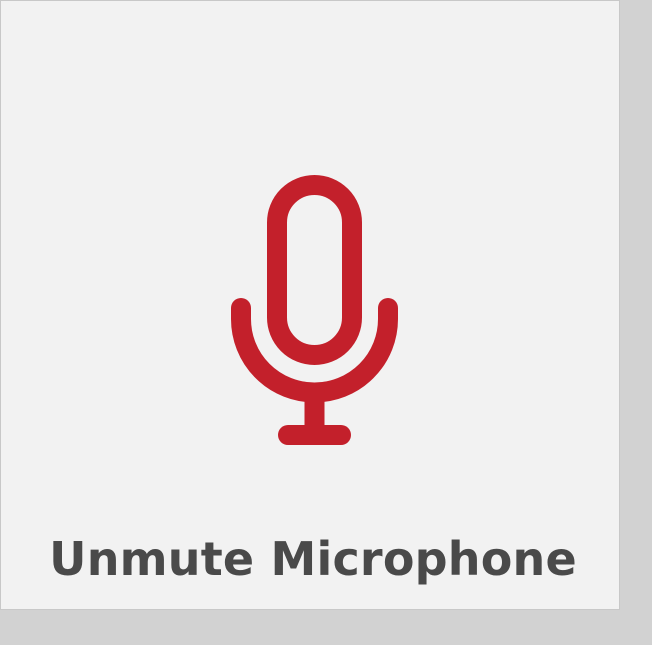  Describe the element at coordinates (313, 559) in the screenshot. I see `button-label: Unmute Microphone` at that location.